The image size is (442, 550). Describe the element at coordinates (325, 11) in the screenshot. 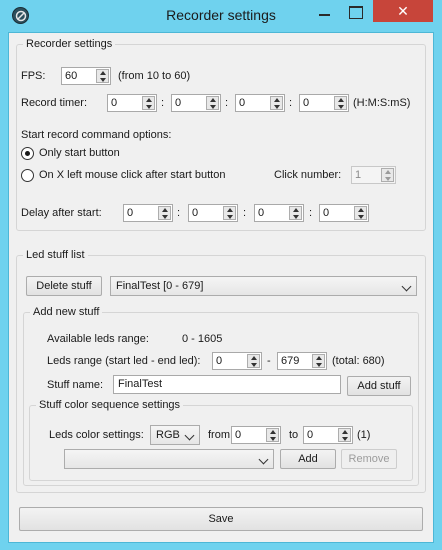

I see `minimize-button` at that location.